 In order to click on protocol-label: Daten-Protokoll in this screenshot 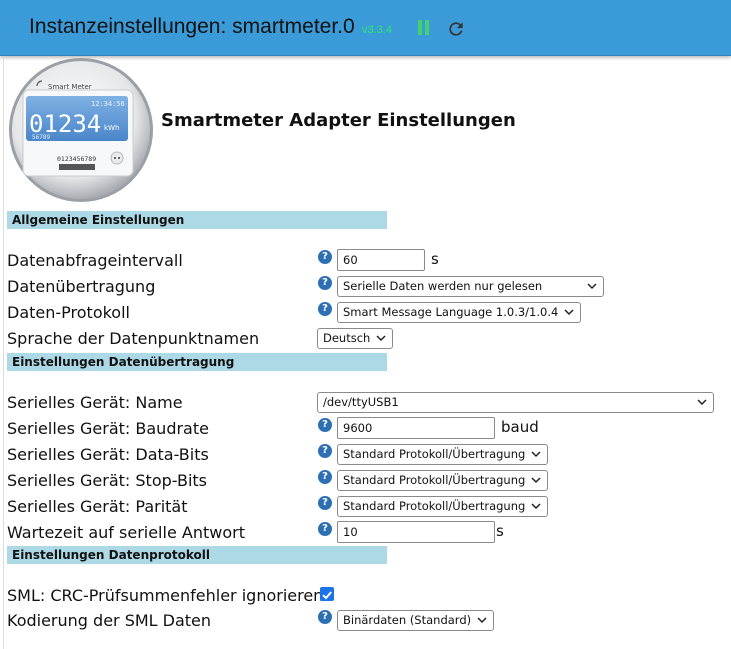, I will do `click(68, 312)`.